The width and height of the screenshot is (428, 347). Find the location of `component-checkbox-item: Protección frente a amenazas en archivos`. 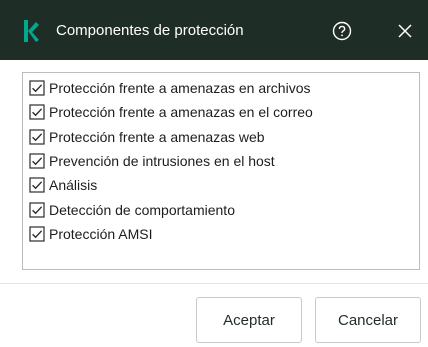

component-checkbox-item: Protección frente a amenazas en archivos is located at coordinates (169, 88).